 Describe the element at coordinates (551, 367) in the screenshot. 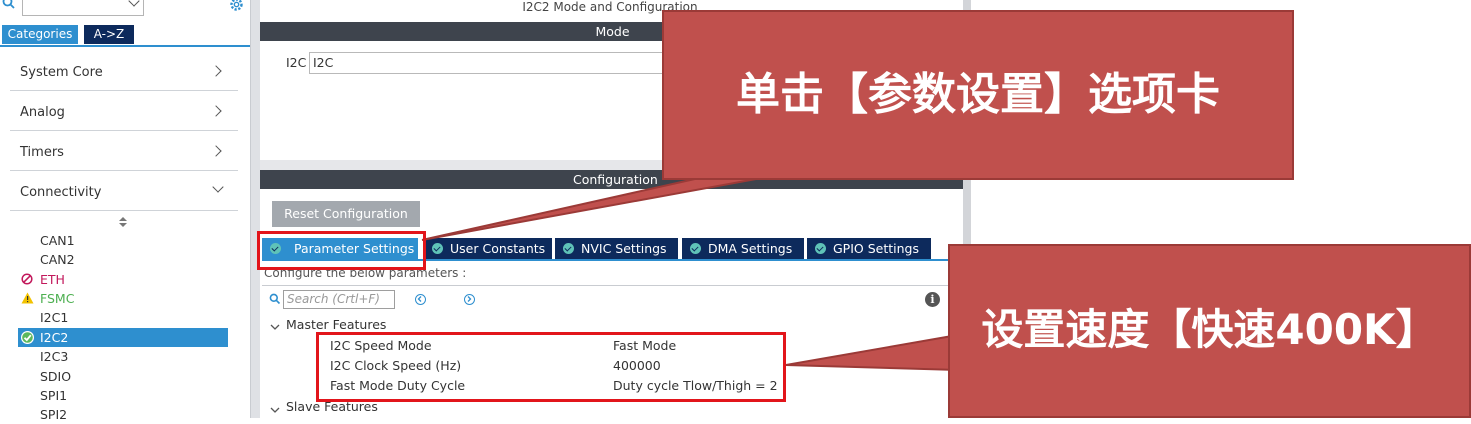

I see `highlight-speed-params` at that location.